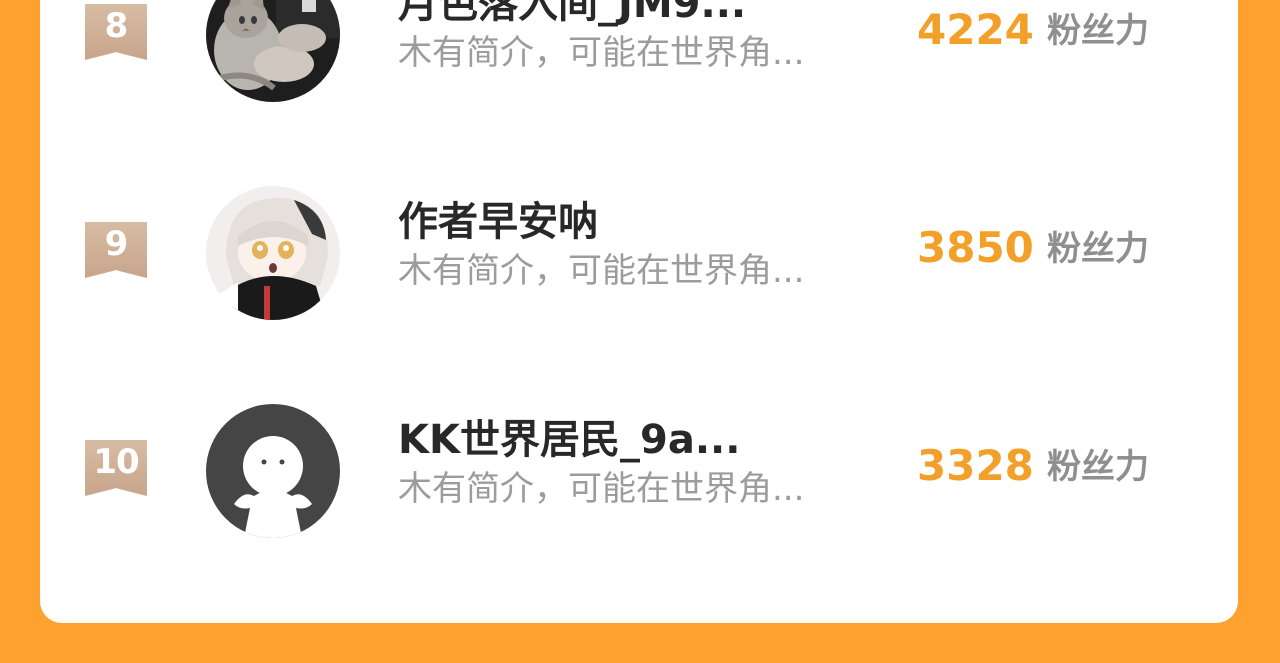 The height and width of the screenshot is (663, 1280). What do you see at coordinates (116, 468) in the screenshot?
I see `rank-badge: 10` at bounding box center [116, 468].